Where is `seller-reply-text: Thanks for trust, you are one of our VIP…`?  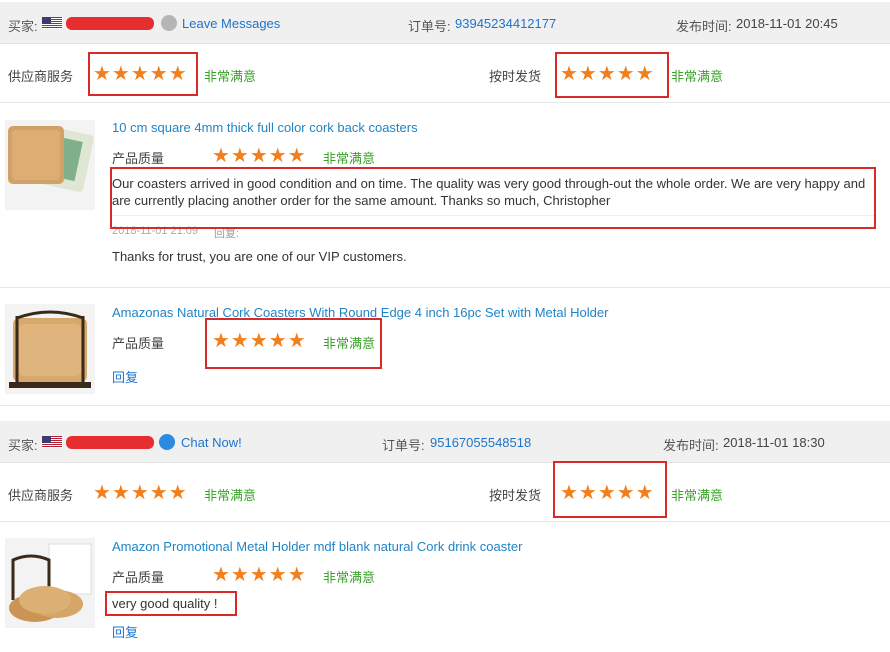
seller-reply-text: Thanks for trust, you are one of our VIP… is located at coordinates (259, 256).